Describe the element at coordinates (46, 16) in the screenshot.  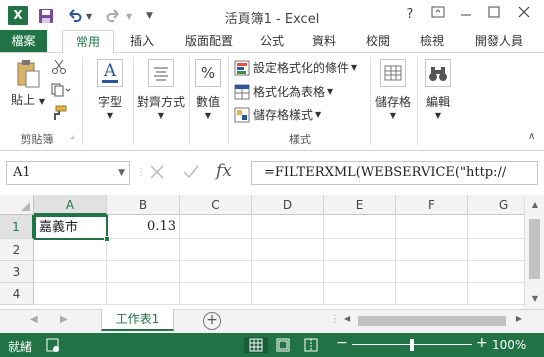
I see `save-icon` at that location.